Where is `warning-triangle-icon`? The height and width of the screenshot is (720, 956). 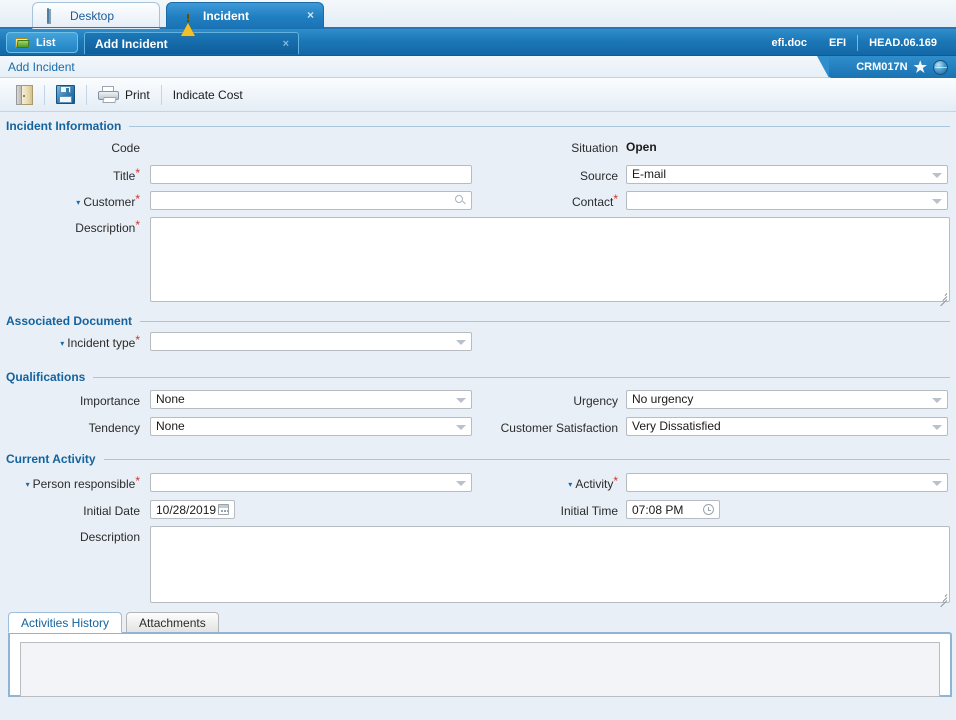
warning-triangle-icon is located at coordinates (188, 22).